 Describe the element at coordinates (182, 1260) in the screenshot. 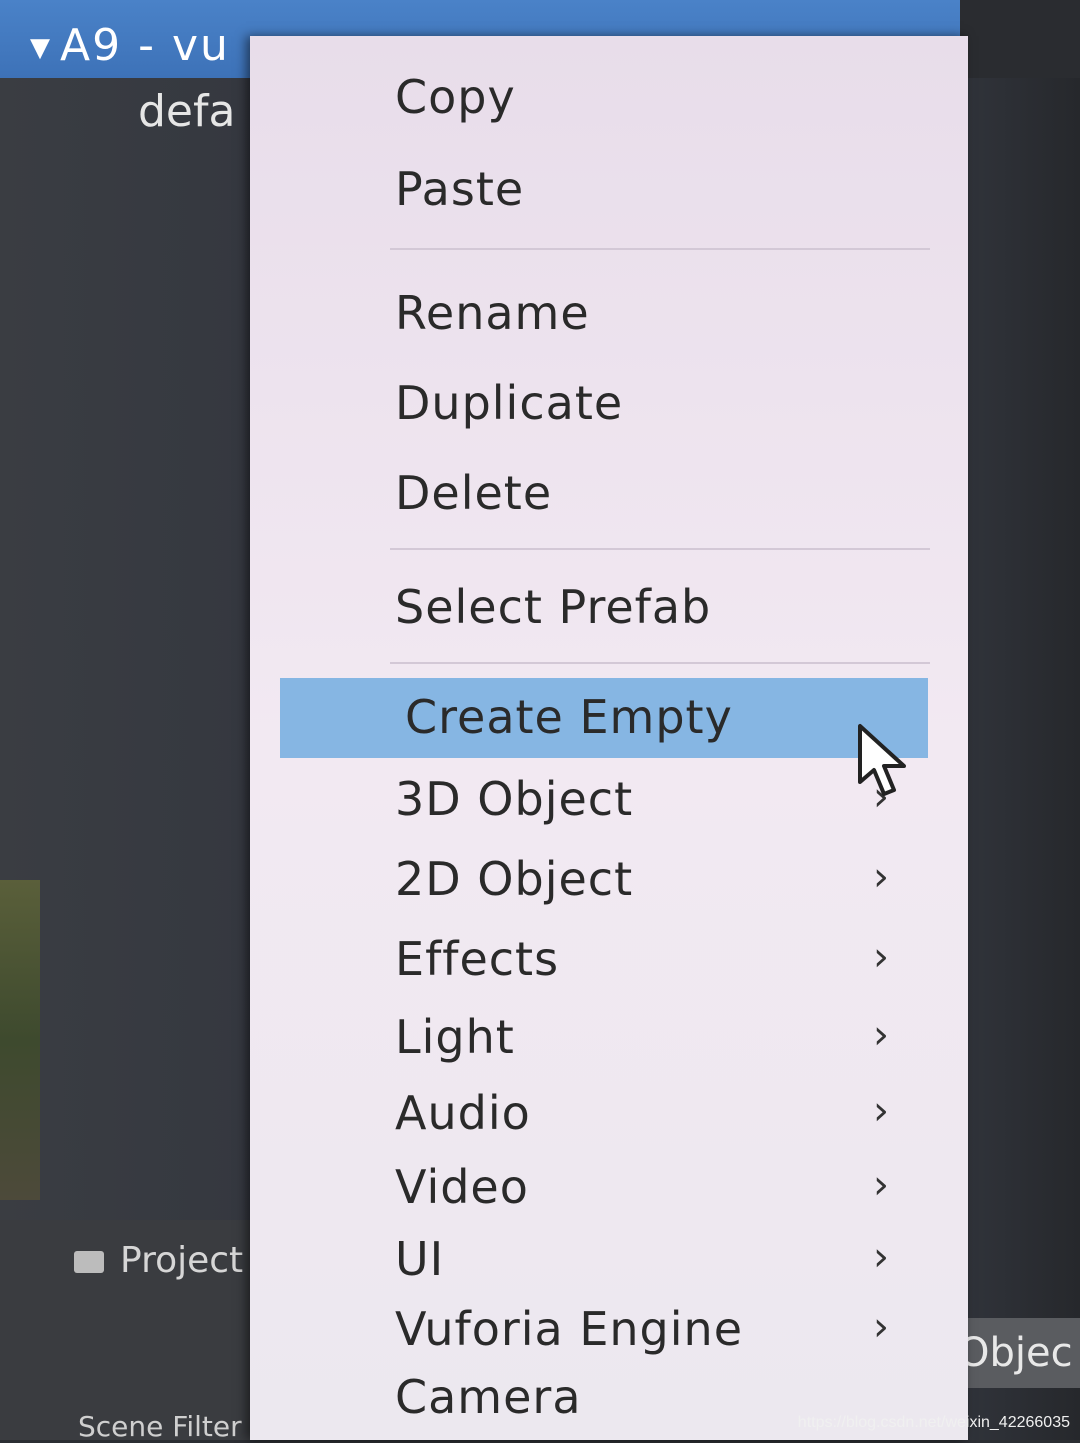

I see `project-tab-label: Project` at that location.